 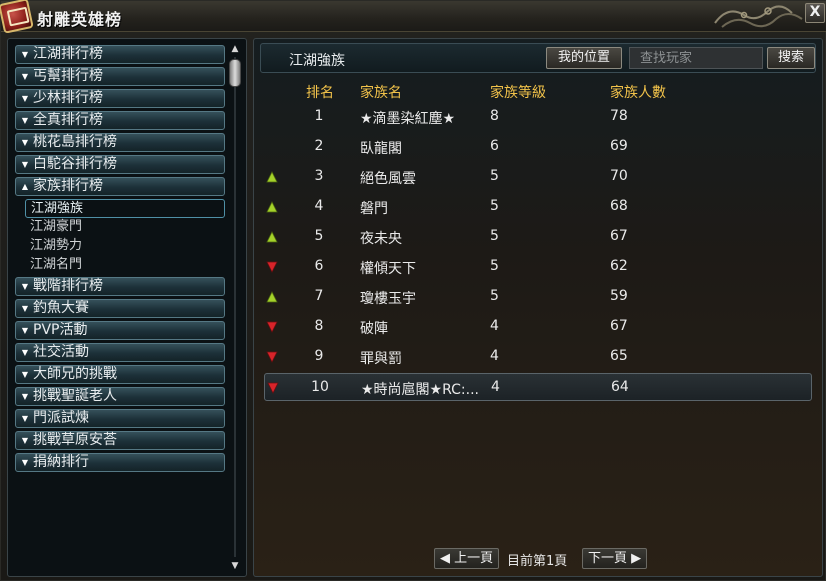 What do you see at coordinates (538, 387) in the screenshot?
I see `table-row: 10 ★時尚扈閣★RC:... 4 64` at bounding box center [538, 387].